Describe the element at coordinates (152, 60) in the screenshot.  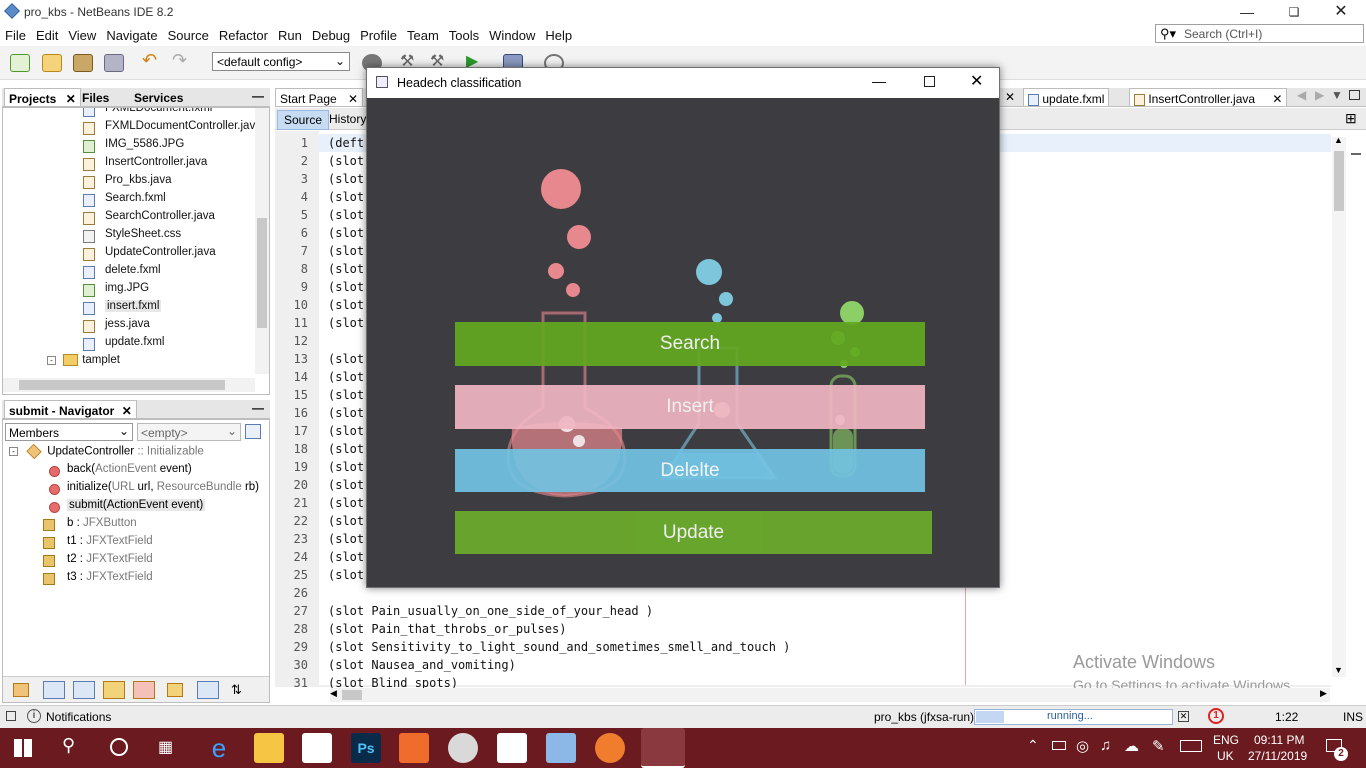
I see `undo-icon: ↶` at that location.